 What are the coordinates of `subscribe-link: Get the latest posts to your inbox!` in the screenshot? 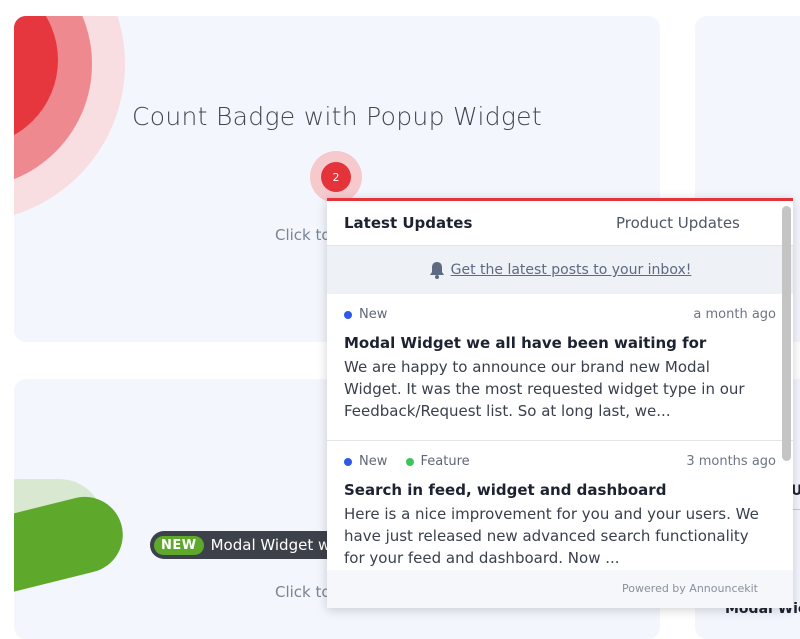 It's located at (571, 270).